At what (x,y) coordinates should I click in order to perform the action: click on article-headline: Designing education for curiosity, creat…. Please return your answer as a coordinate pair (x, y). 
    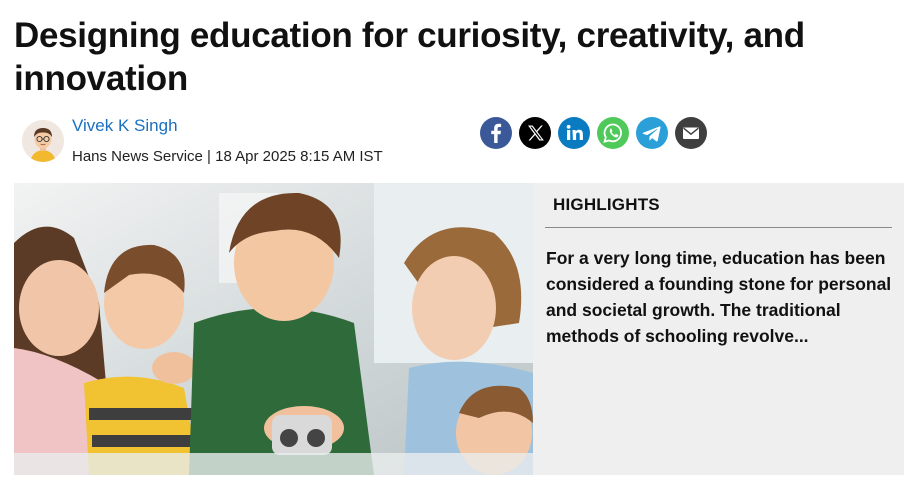
    Looking at the image, I should click on (409, 57).